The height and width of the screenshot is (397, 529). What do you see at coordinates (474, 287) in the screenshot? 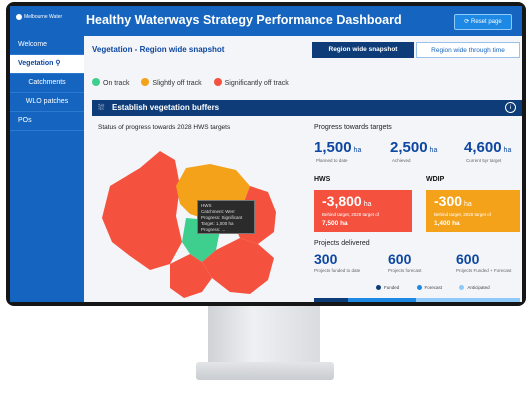
I see `legend-anticipated: Anticipated` at bounding box center [474, 287].